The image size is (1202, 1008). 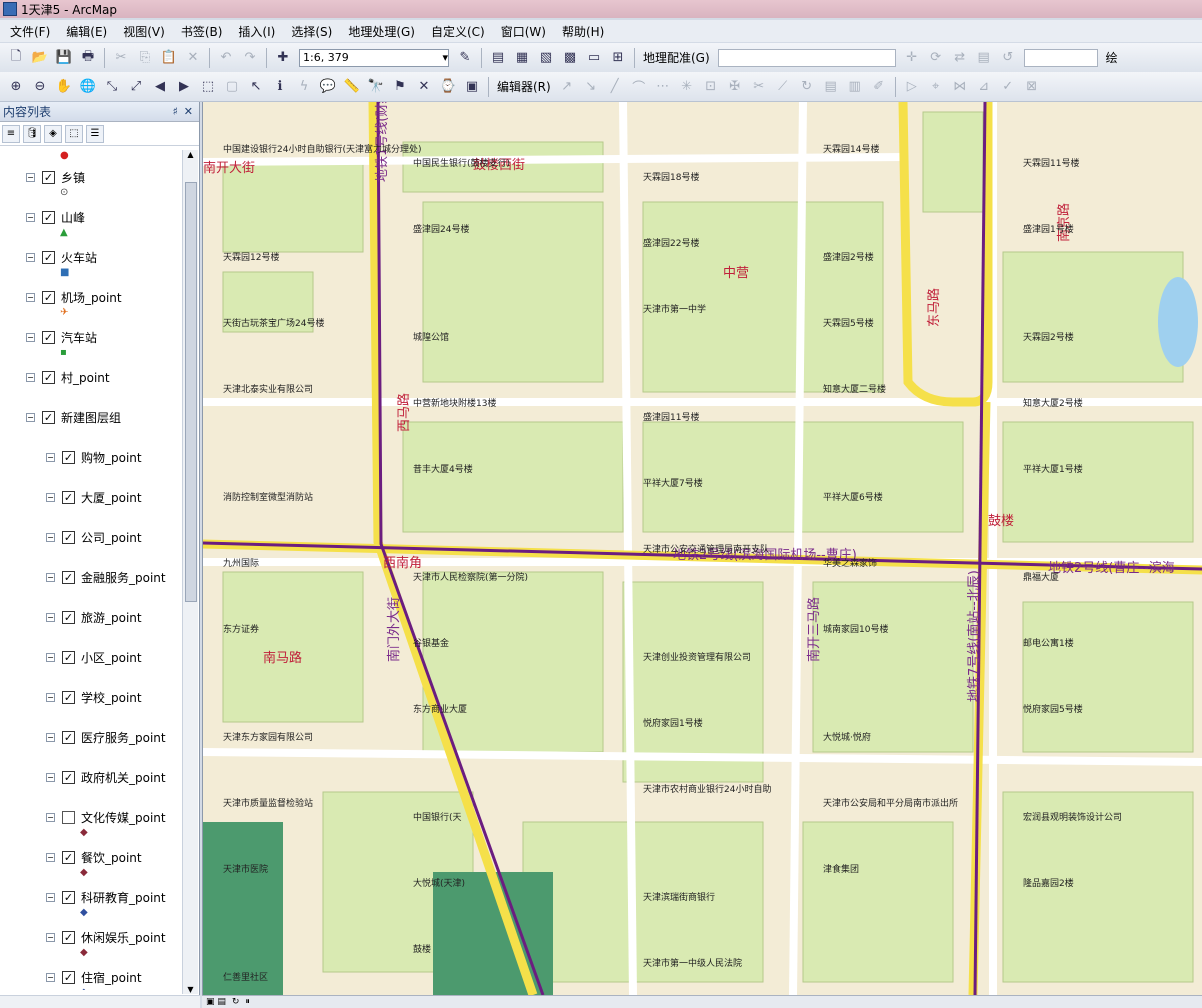 I want to click on identify-icon: ℹ, so click(x=280, y=87).